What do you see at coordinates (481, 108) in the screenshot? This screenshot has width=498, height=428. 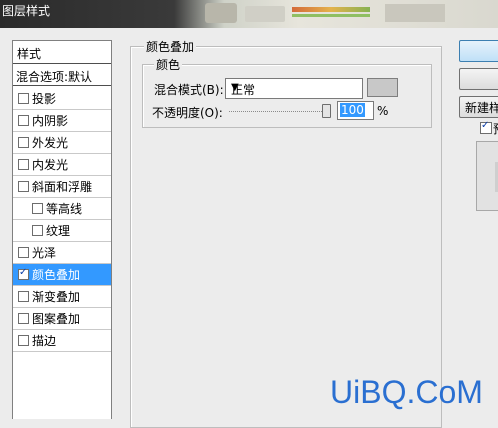 I see `new-style-label: 新建样` at bounding box center [481, 108].